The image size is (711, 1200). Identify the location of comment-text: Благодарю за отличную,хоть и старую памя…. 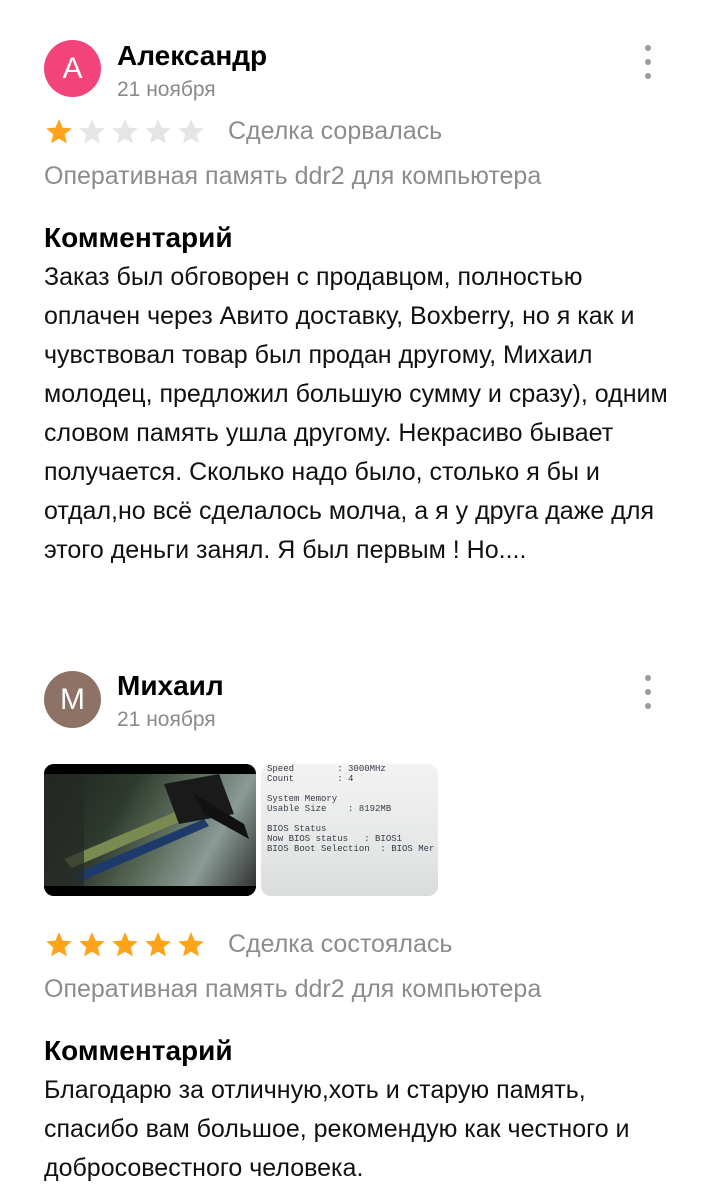
(337, 1129).